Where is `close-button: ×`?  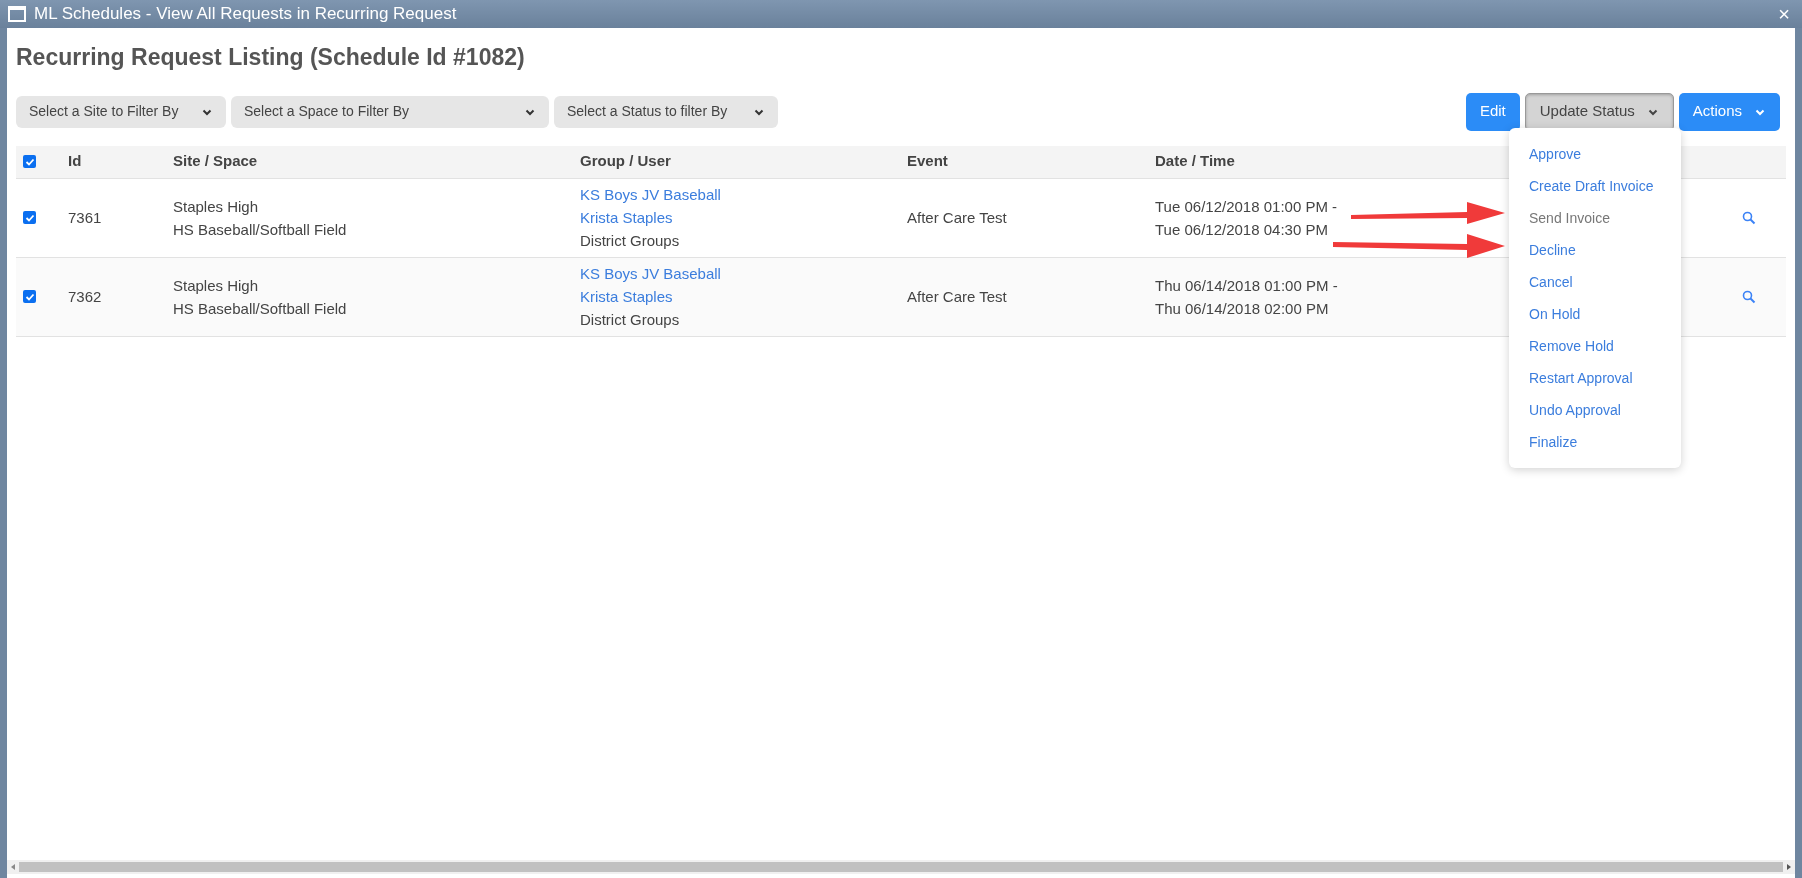 close-button: × is located at coordinates (1784, 14).